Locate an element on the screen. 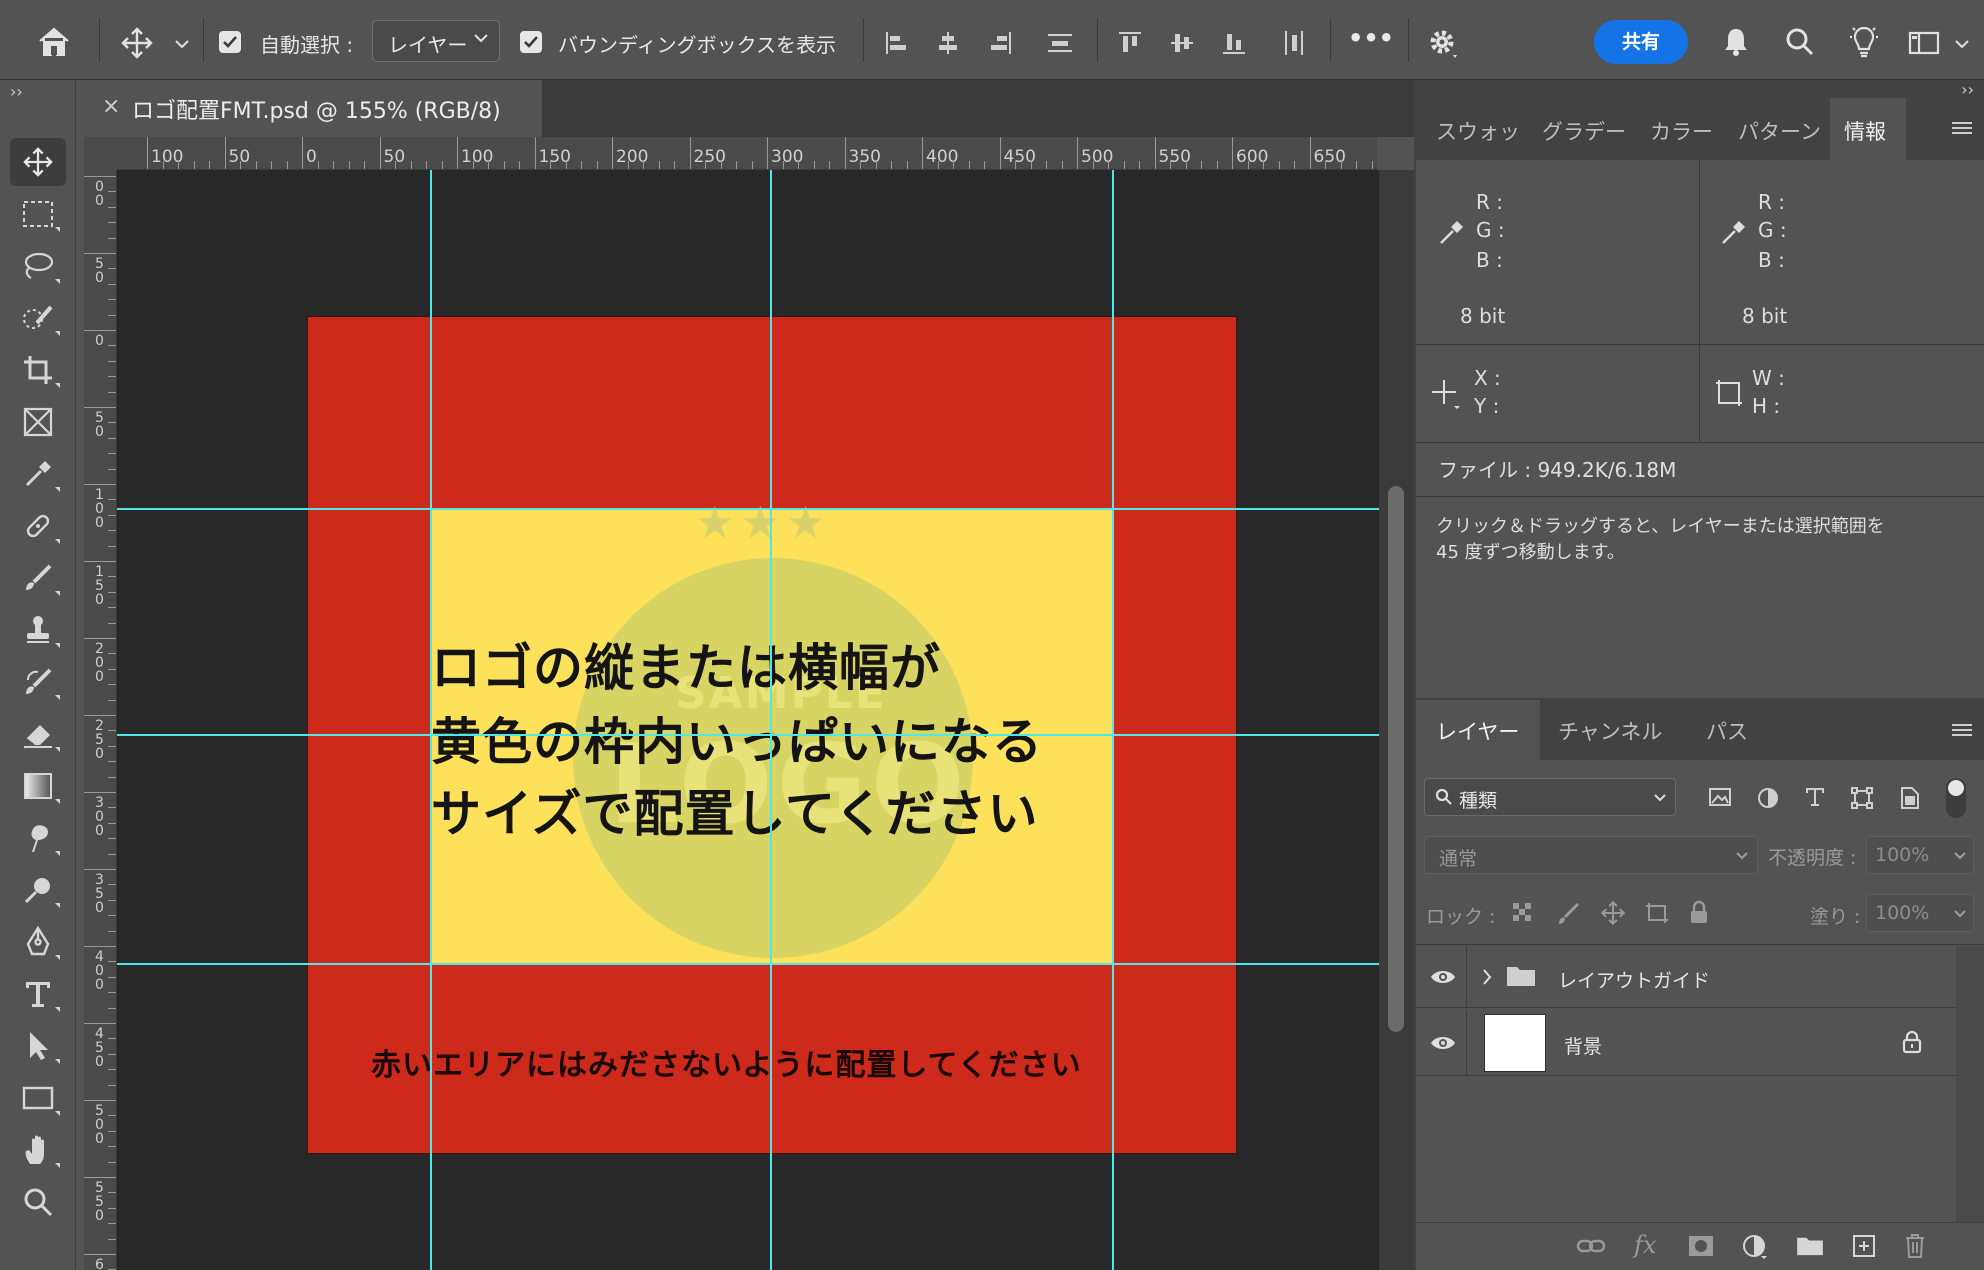  align-left-icon is located at coordinates (897, 43).